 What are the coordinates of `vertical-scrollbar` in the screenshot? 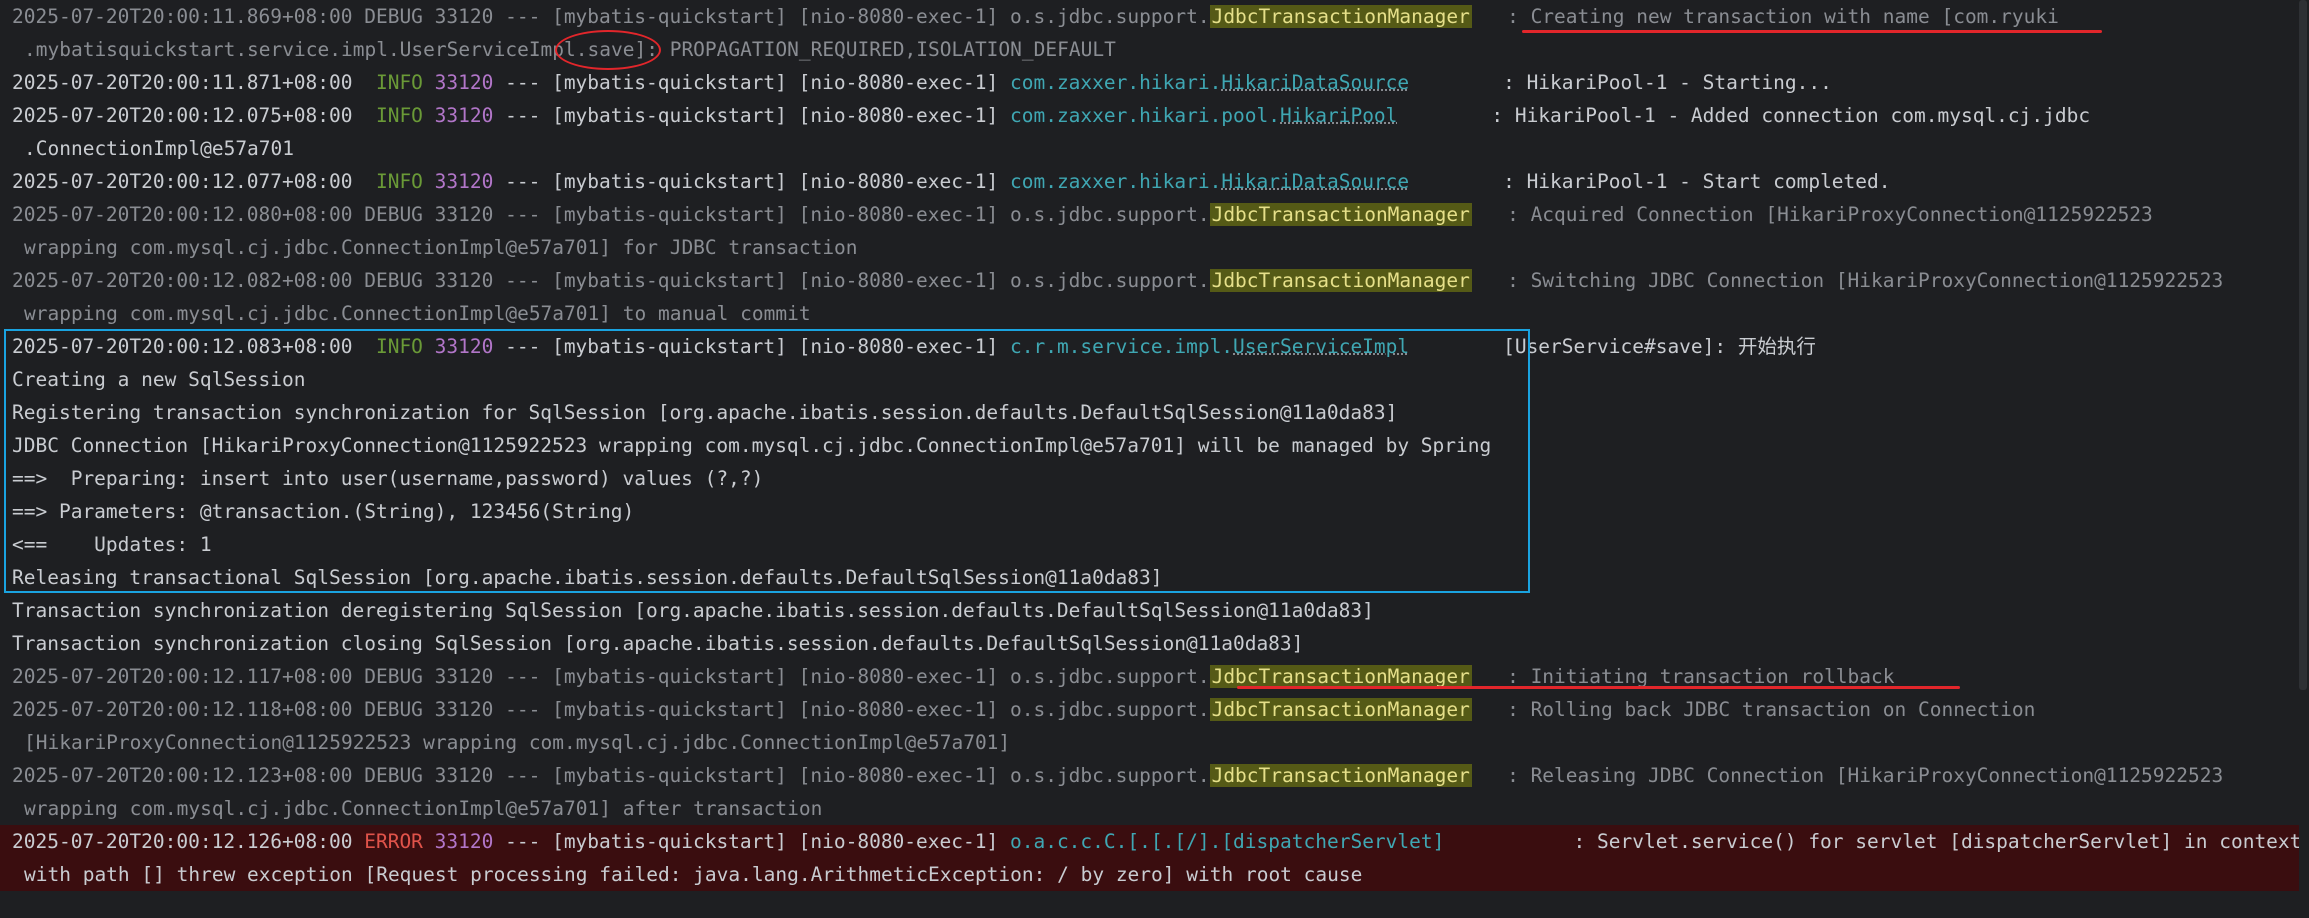 It's located at (2304, 459).